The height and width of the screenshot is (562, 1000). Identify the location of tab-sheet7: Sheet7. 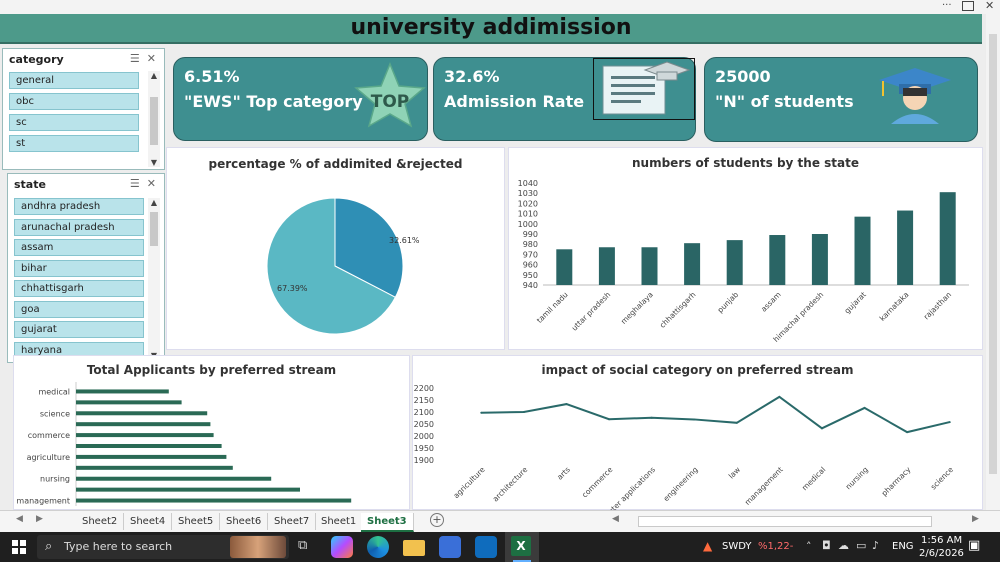
(292, 521).